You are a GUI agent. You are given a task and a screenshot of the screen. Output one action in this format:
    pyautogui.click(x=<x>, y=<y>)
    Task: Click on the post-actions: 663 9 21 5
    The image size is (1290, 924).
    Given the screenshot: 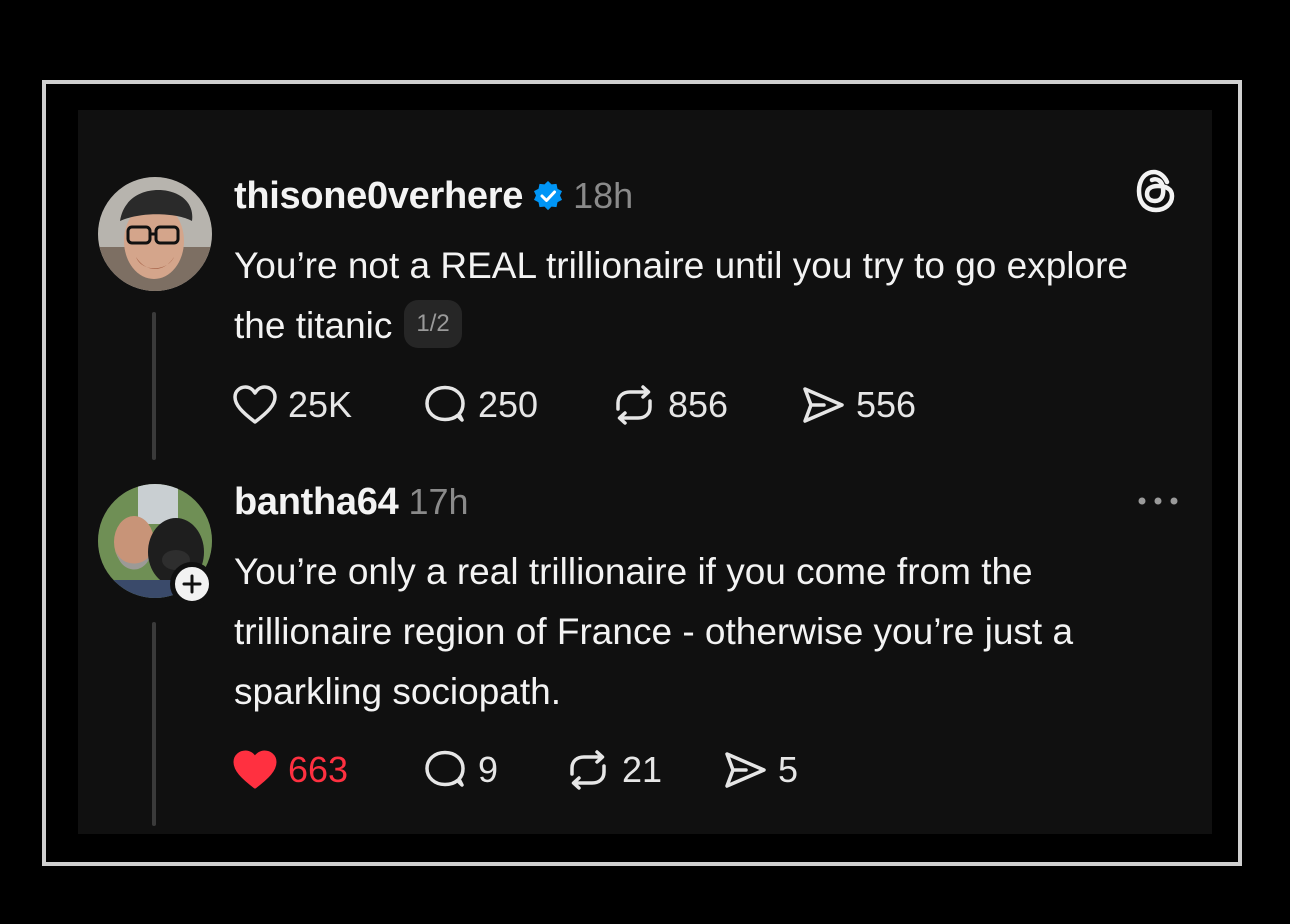 What is the action you would take?
    pyautogui.click(x=515, y=770)
    